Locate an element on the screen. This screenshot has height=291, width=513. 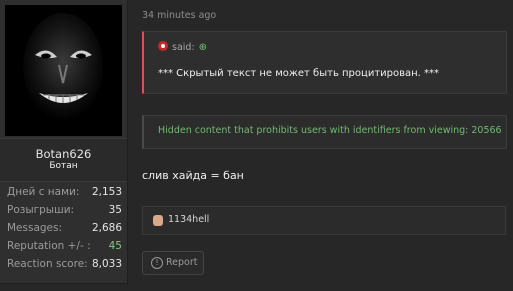
avatar is located at coordinates (63, 70).